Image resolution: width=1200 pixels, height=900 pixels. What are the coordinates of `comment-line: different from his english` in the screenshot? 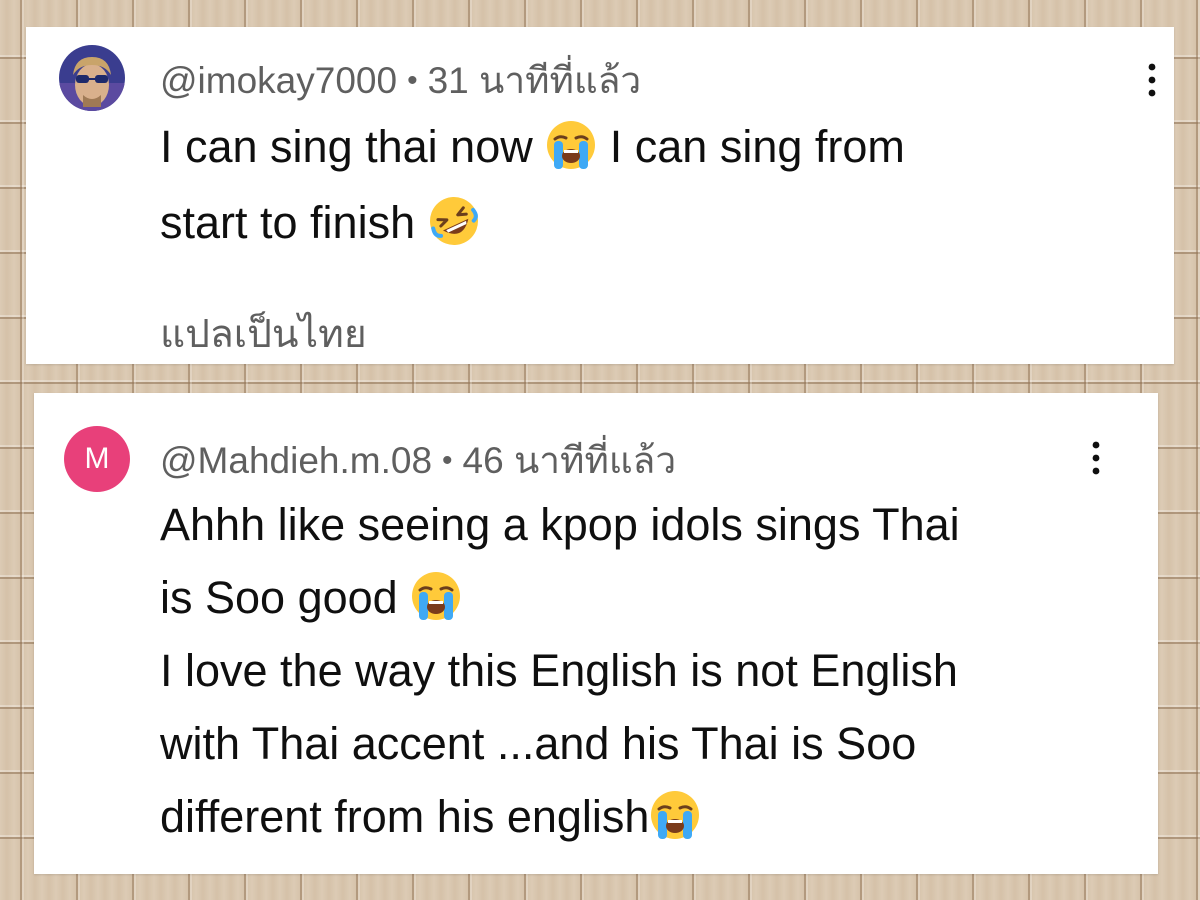 It's located at (650, 816).